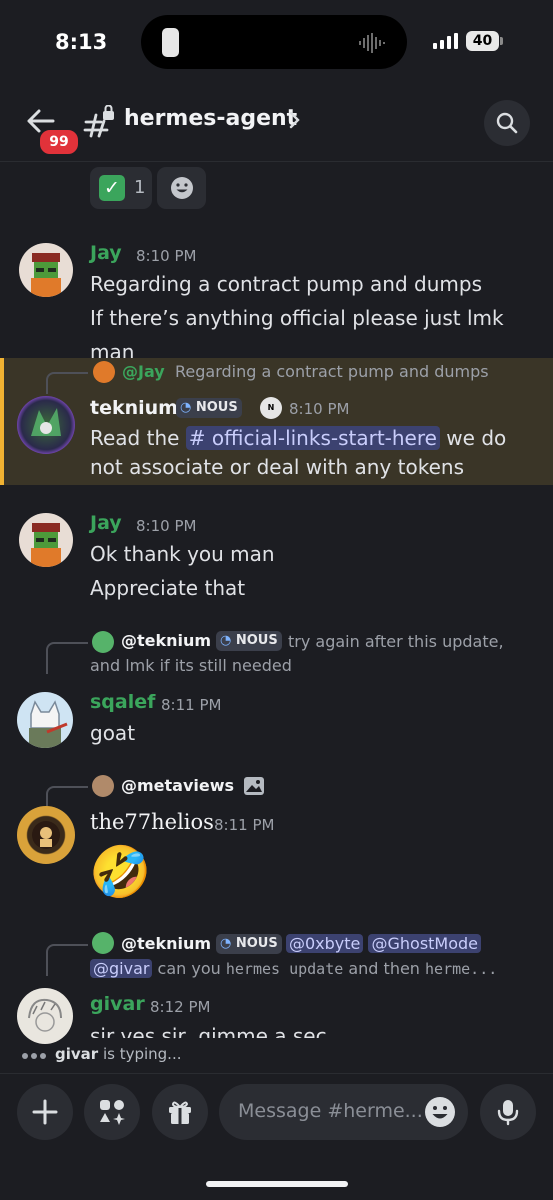 The image size is (553, 1200). What do you see at coordinates (284, 969) in the screenshot?
I see `inline-code: hermes update` at bounding box center [284, 969].